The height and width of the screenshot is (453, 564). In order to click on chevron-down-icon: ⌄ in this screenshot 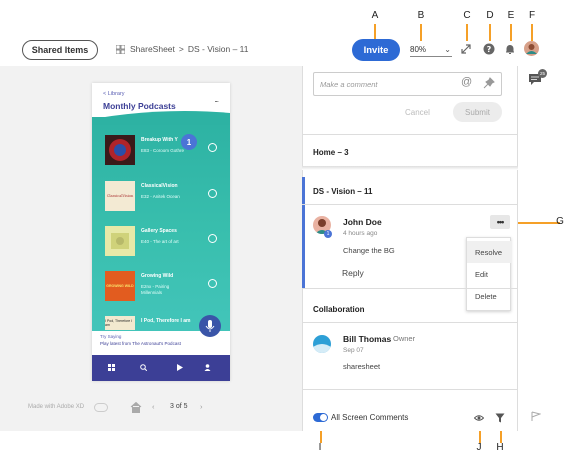, I will do `click(447, 49)`.